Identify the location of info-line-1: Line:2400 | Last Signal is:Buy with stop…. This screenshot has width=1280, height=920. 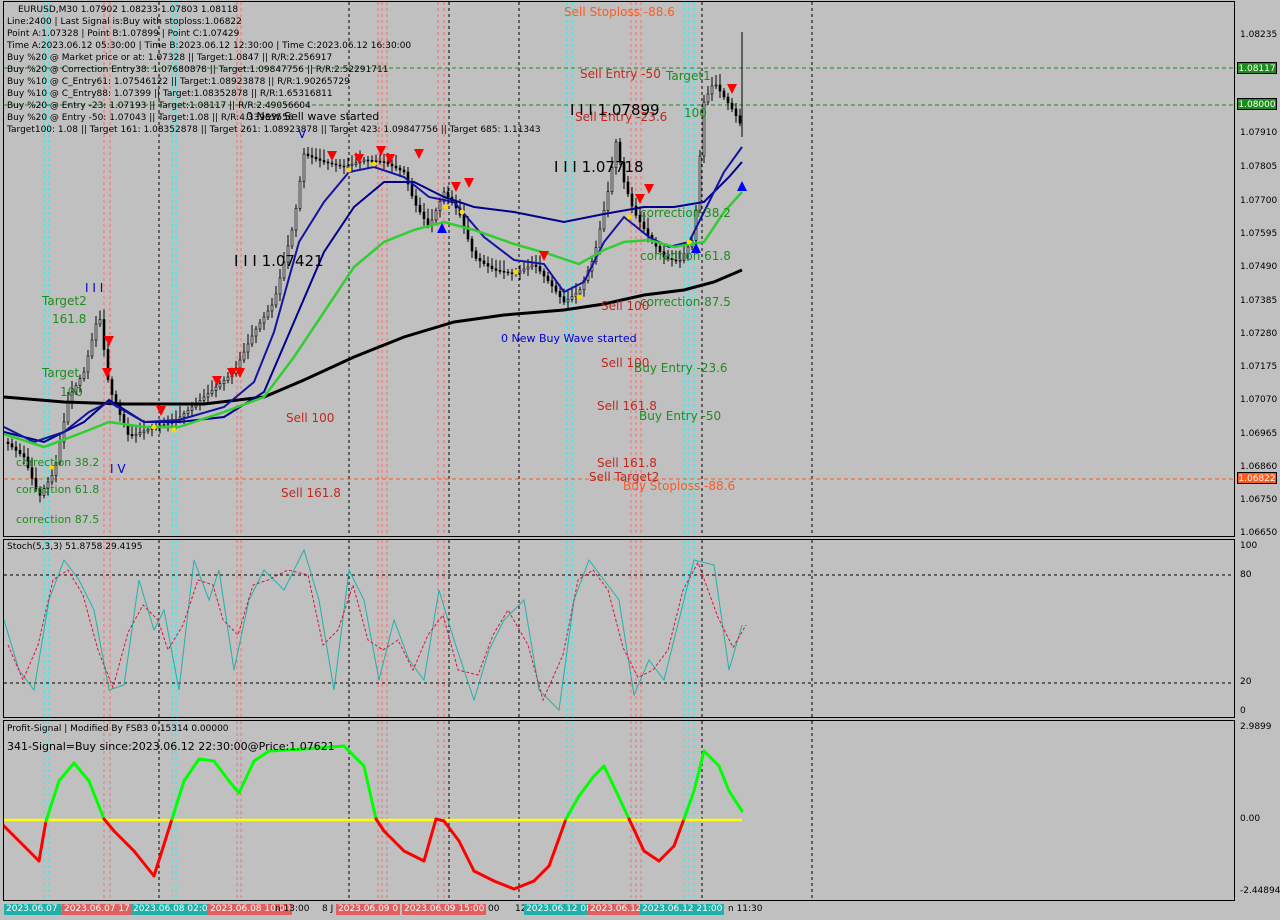
(124, 22).